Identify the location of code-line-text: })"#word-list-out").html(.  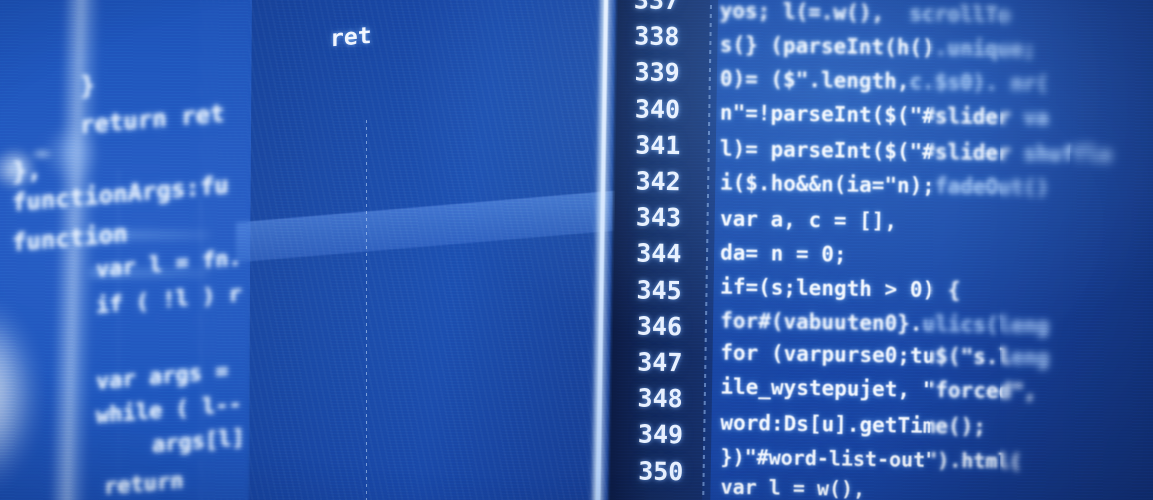
(871, 459).